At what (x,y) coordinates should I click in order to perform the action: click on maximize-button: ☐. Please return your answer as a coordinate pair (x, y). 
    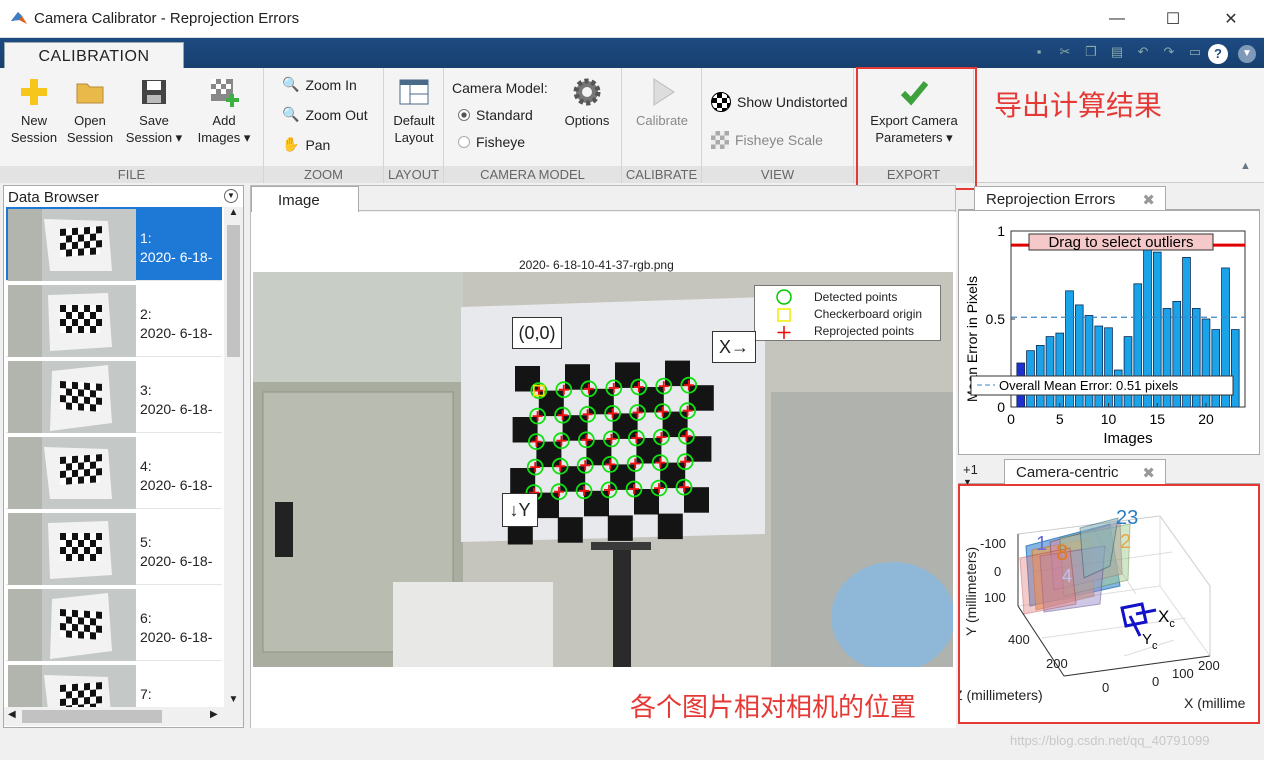
    Looking at the image, I should click on (1173, 19).